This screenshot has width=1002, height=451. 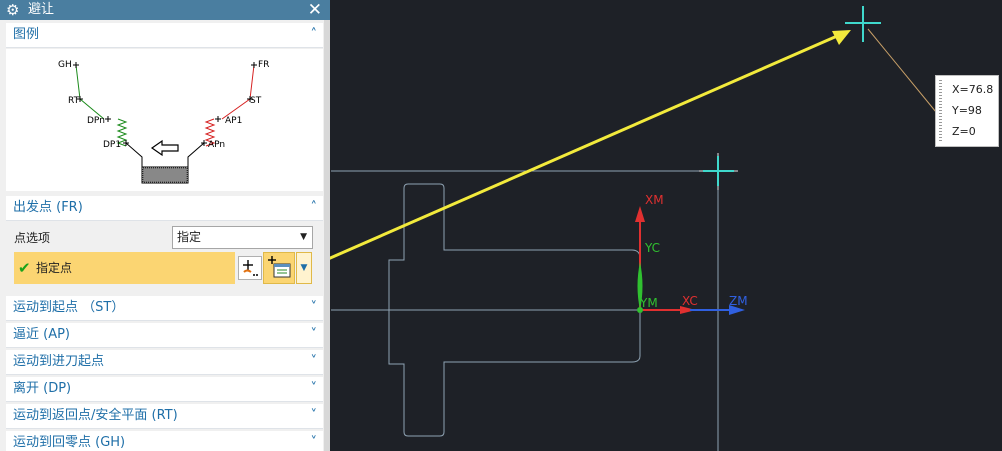 I want to click on legend-label: APn, so click(x=216, y=145).